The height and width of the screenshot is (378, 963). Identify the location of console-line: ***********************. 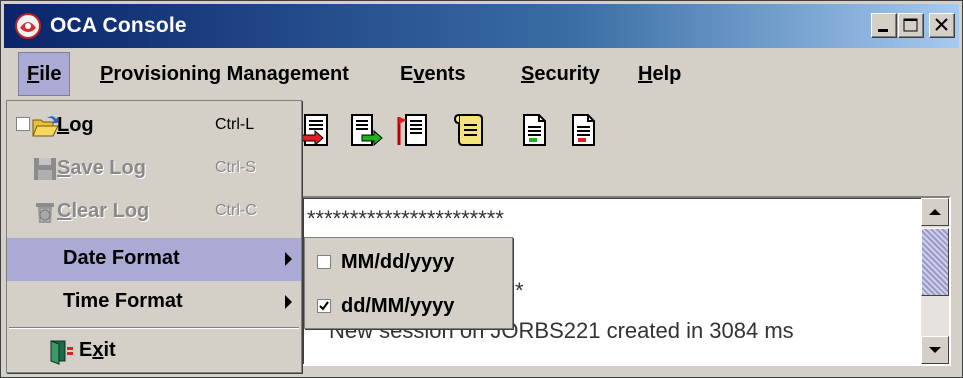
(405, 218).